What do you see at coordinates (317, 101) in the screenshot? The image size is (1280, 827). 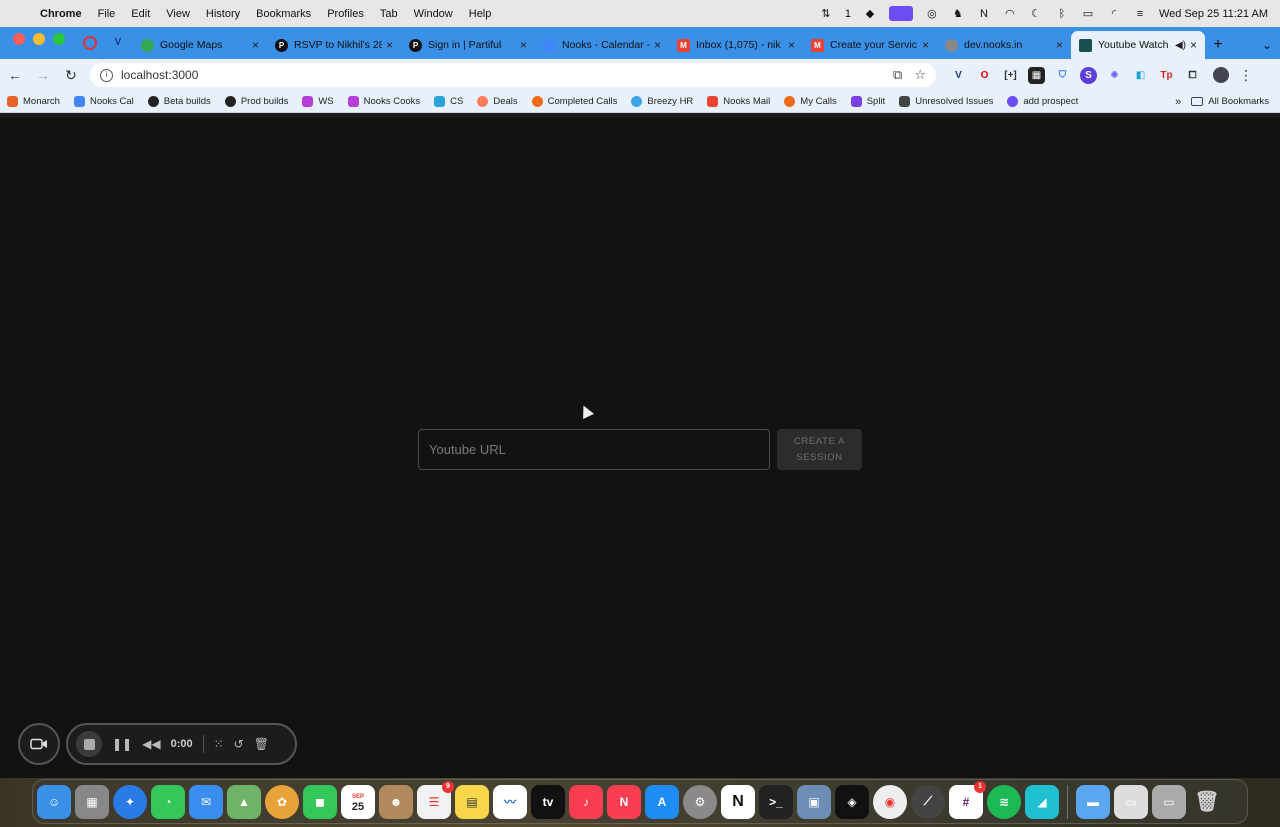 I see `bookmark-ws: WS` at bounding box center [317, 101].